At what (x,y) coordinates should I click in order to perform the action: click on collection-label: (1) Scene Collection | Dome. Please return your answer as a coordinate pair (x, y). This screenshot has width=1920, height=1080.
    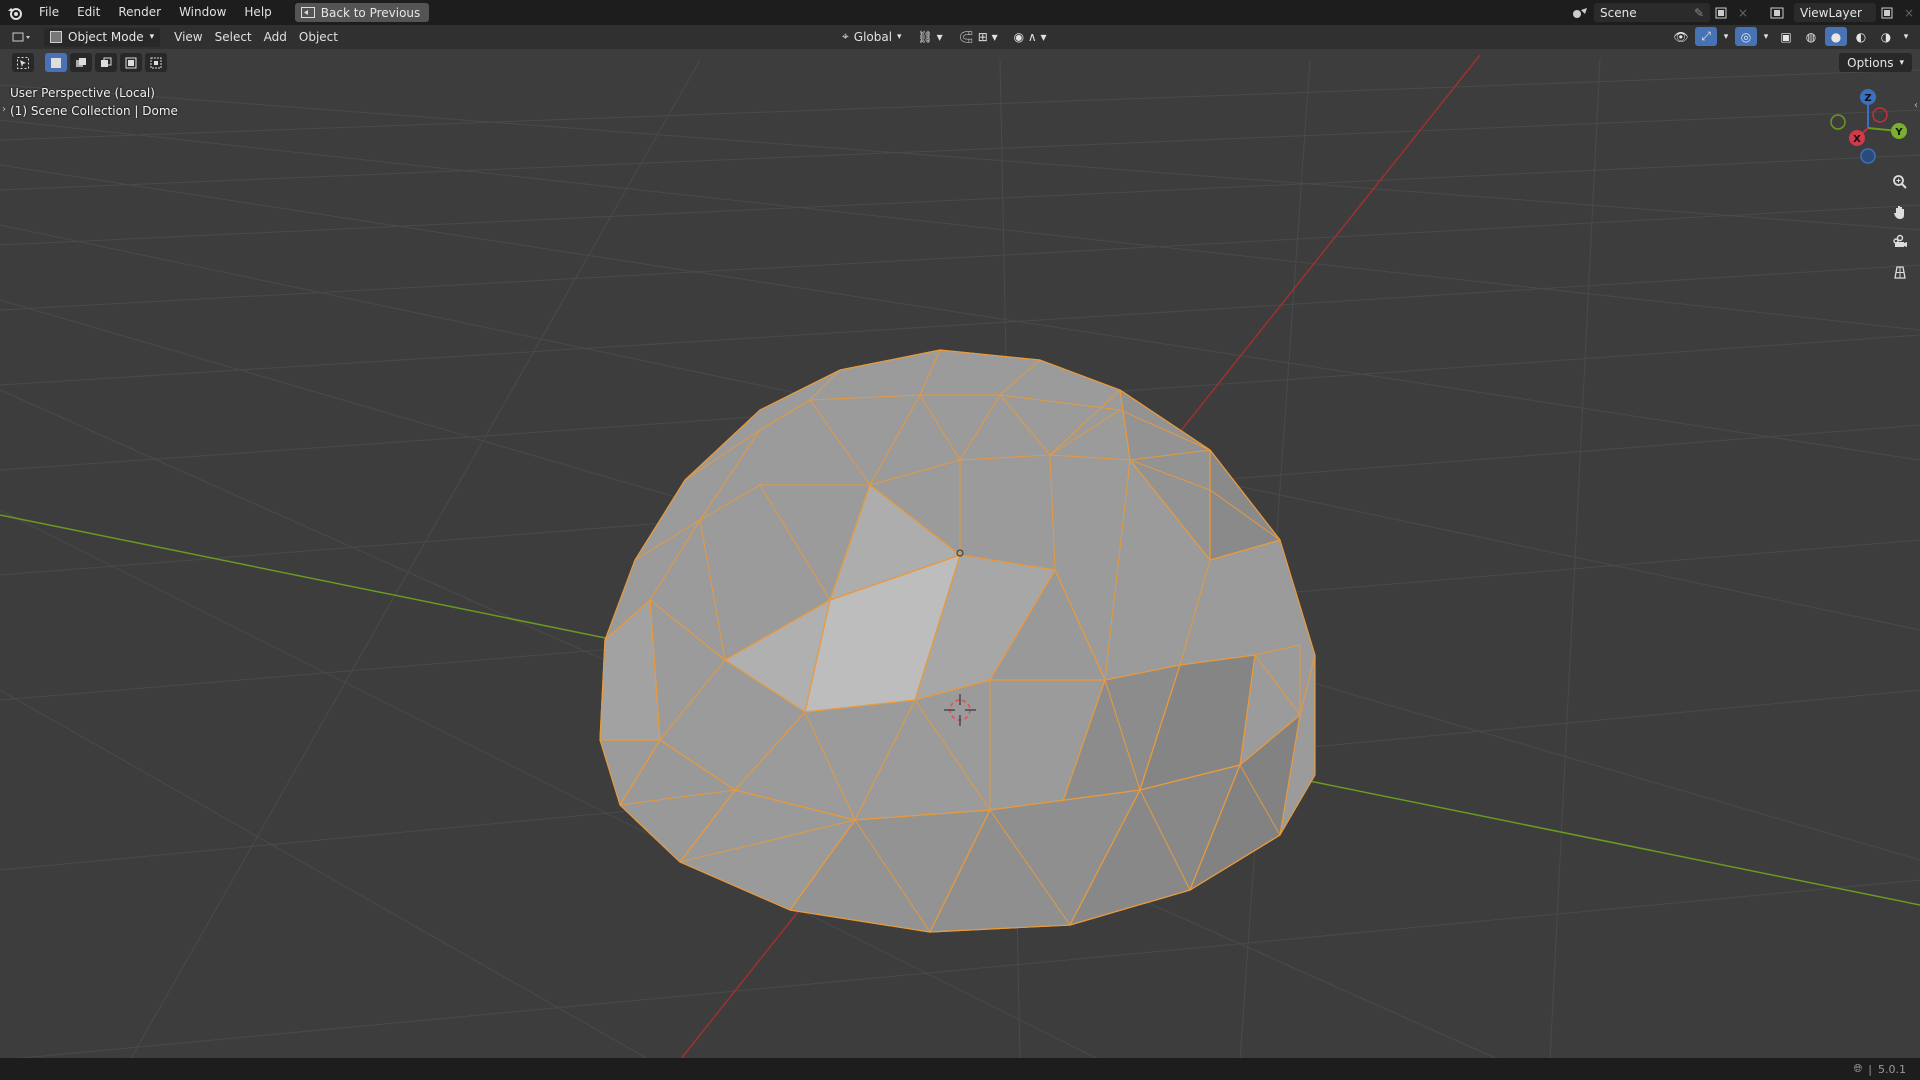
    Looking at the image, I should click on (94, 111).